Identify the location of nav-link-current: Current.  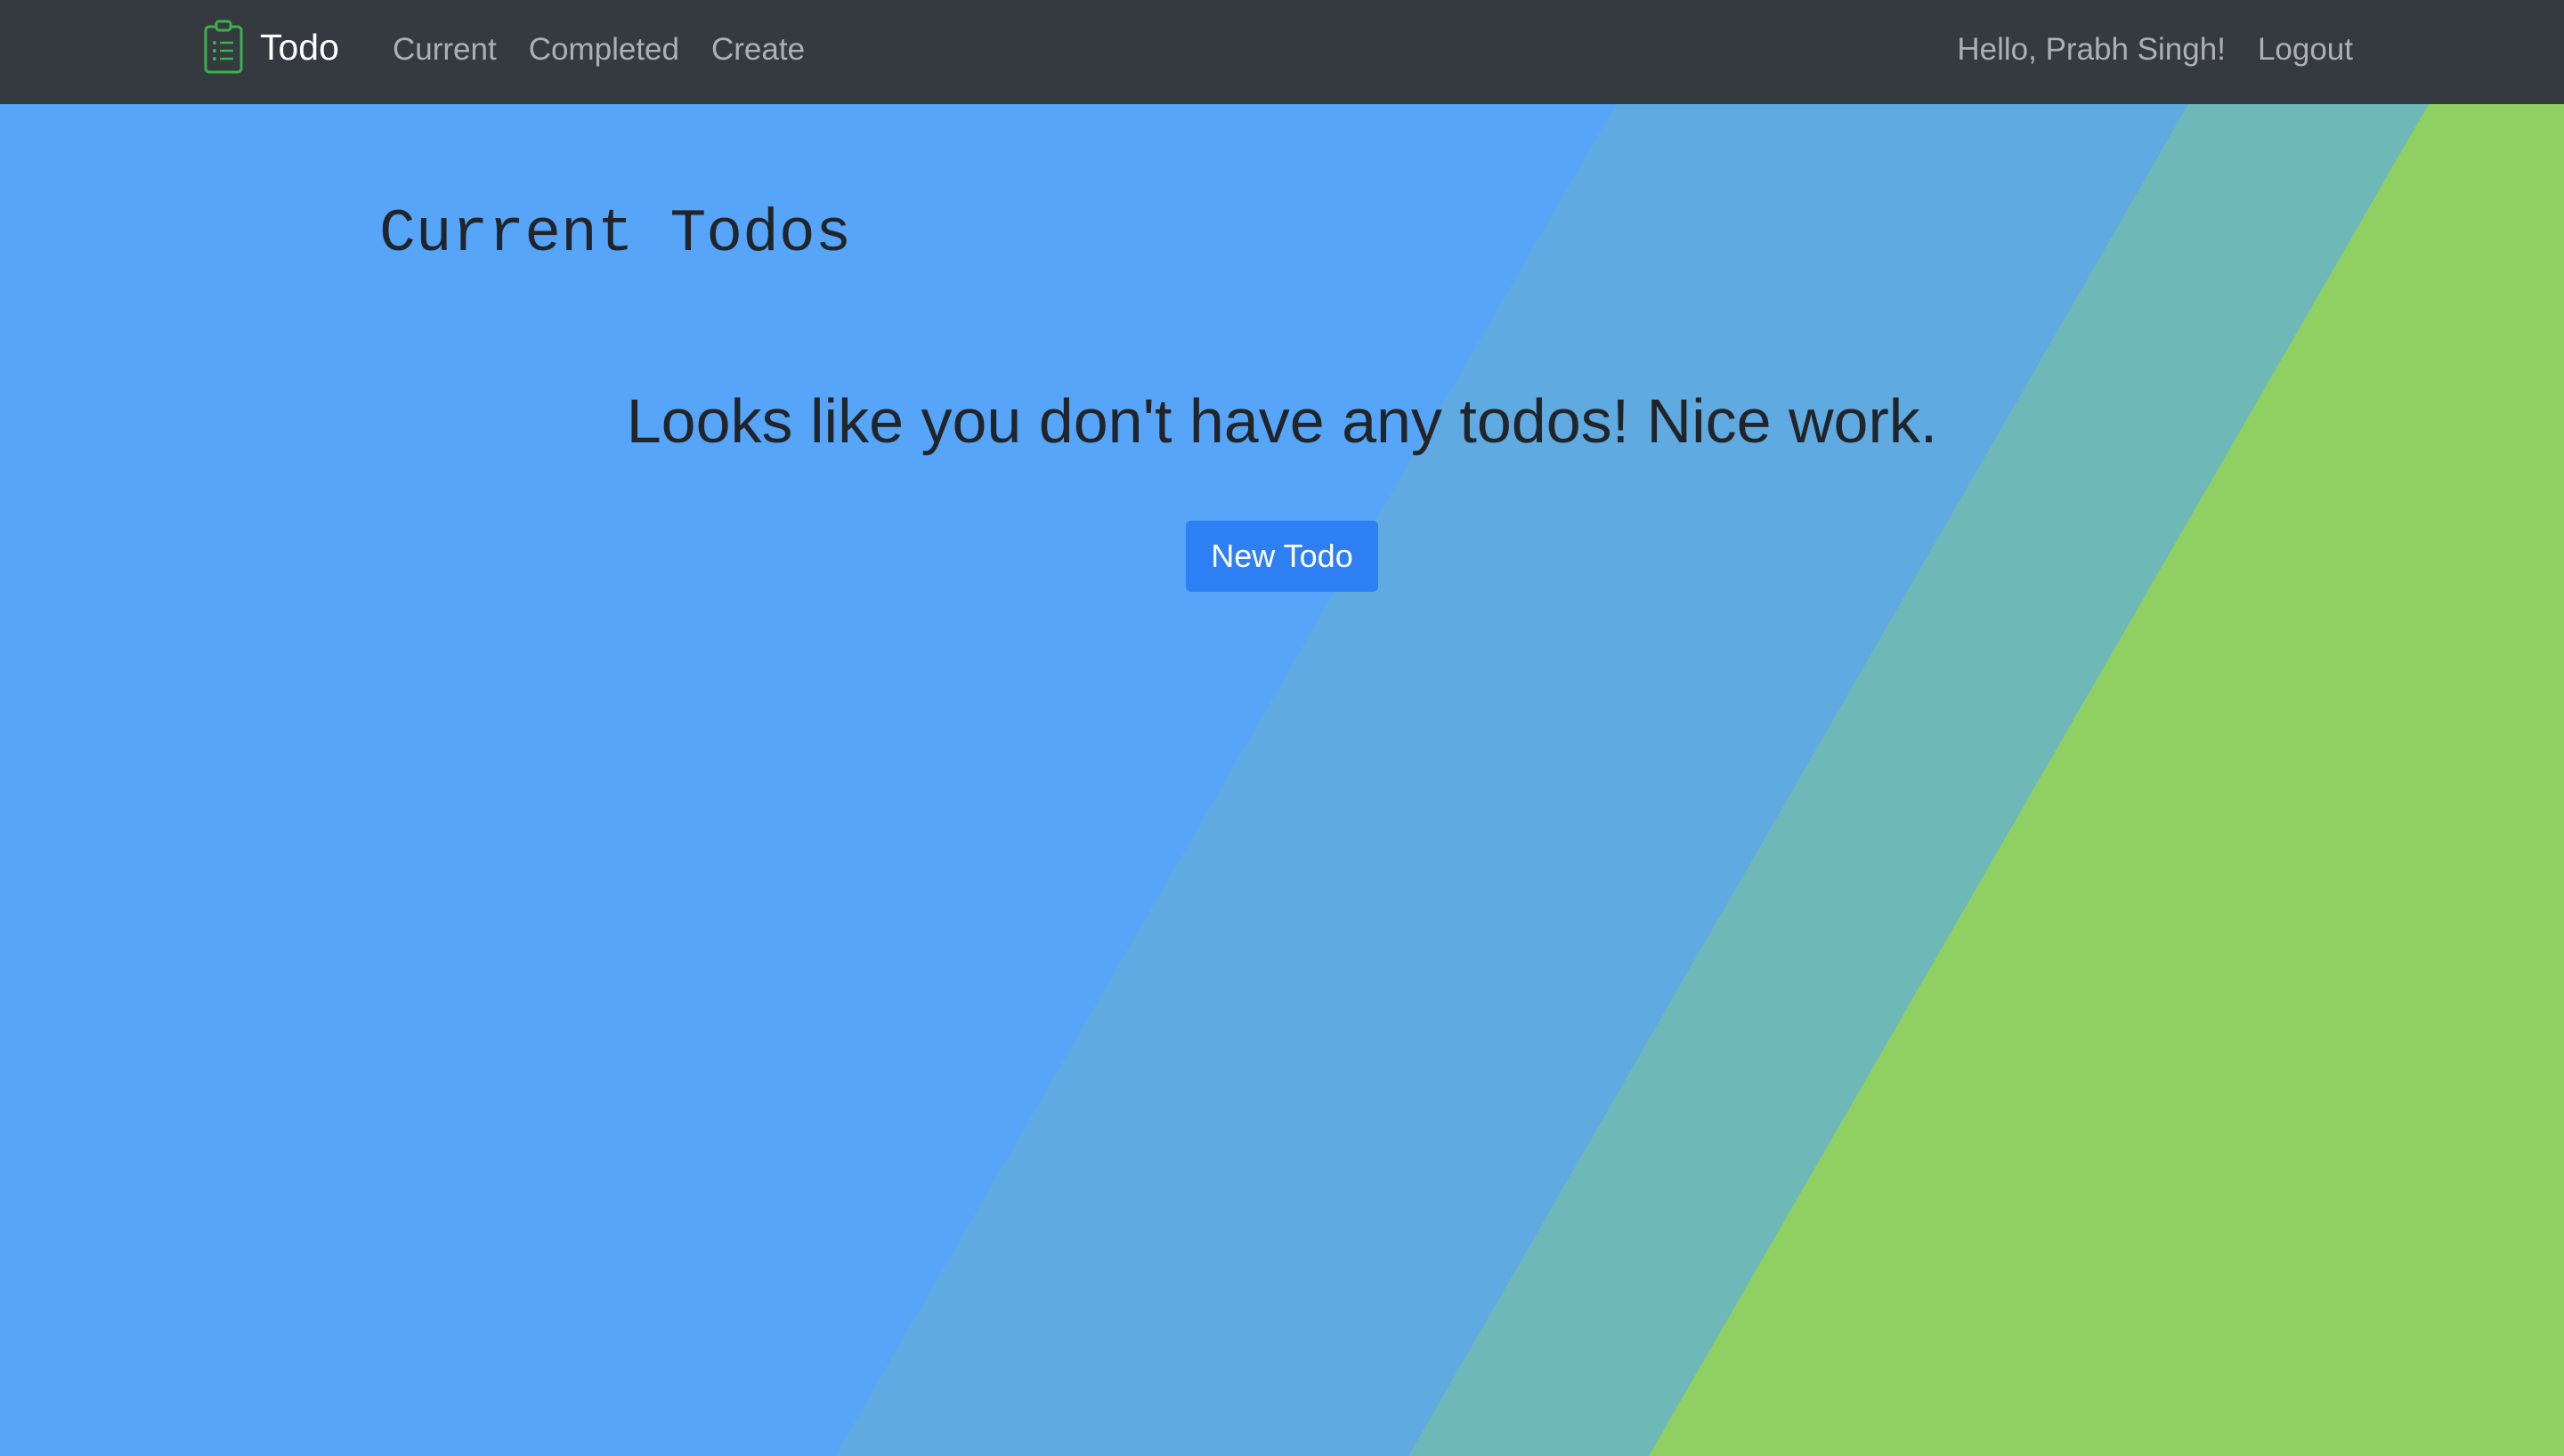
(445, 50).